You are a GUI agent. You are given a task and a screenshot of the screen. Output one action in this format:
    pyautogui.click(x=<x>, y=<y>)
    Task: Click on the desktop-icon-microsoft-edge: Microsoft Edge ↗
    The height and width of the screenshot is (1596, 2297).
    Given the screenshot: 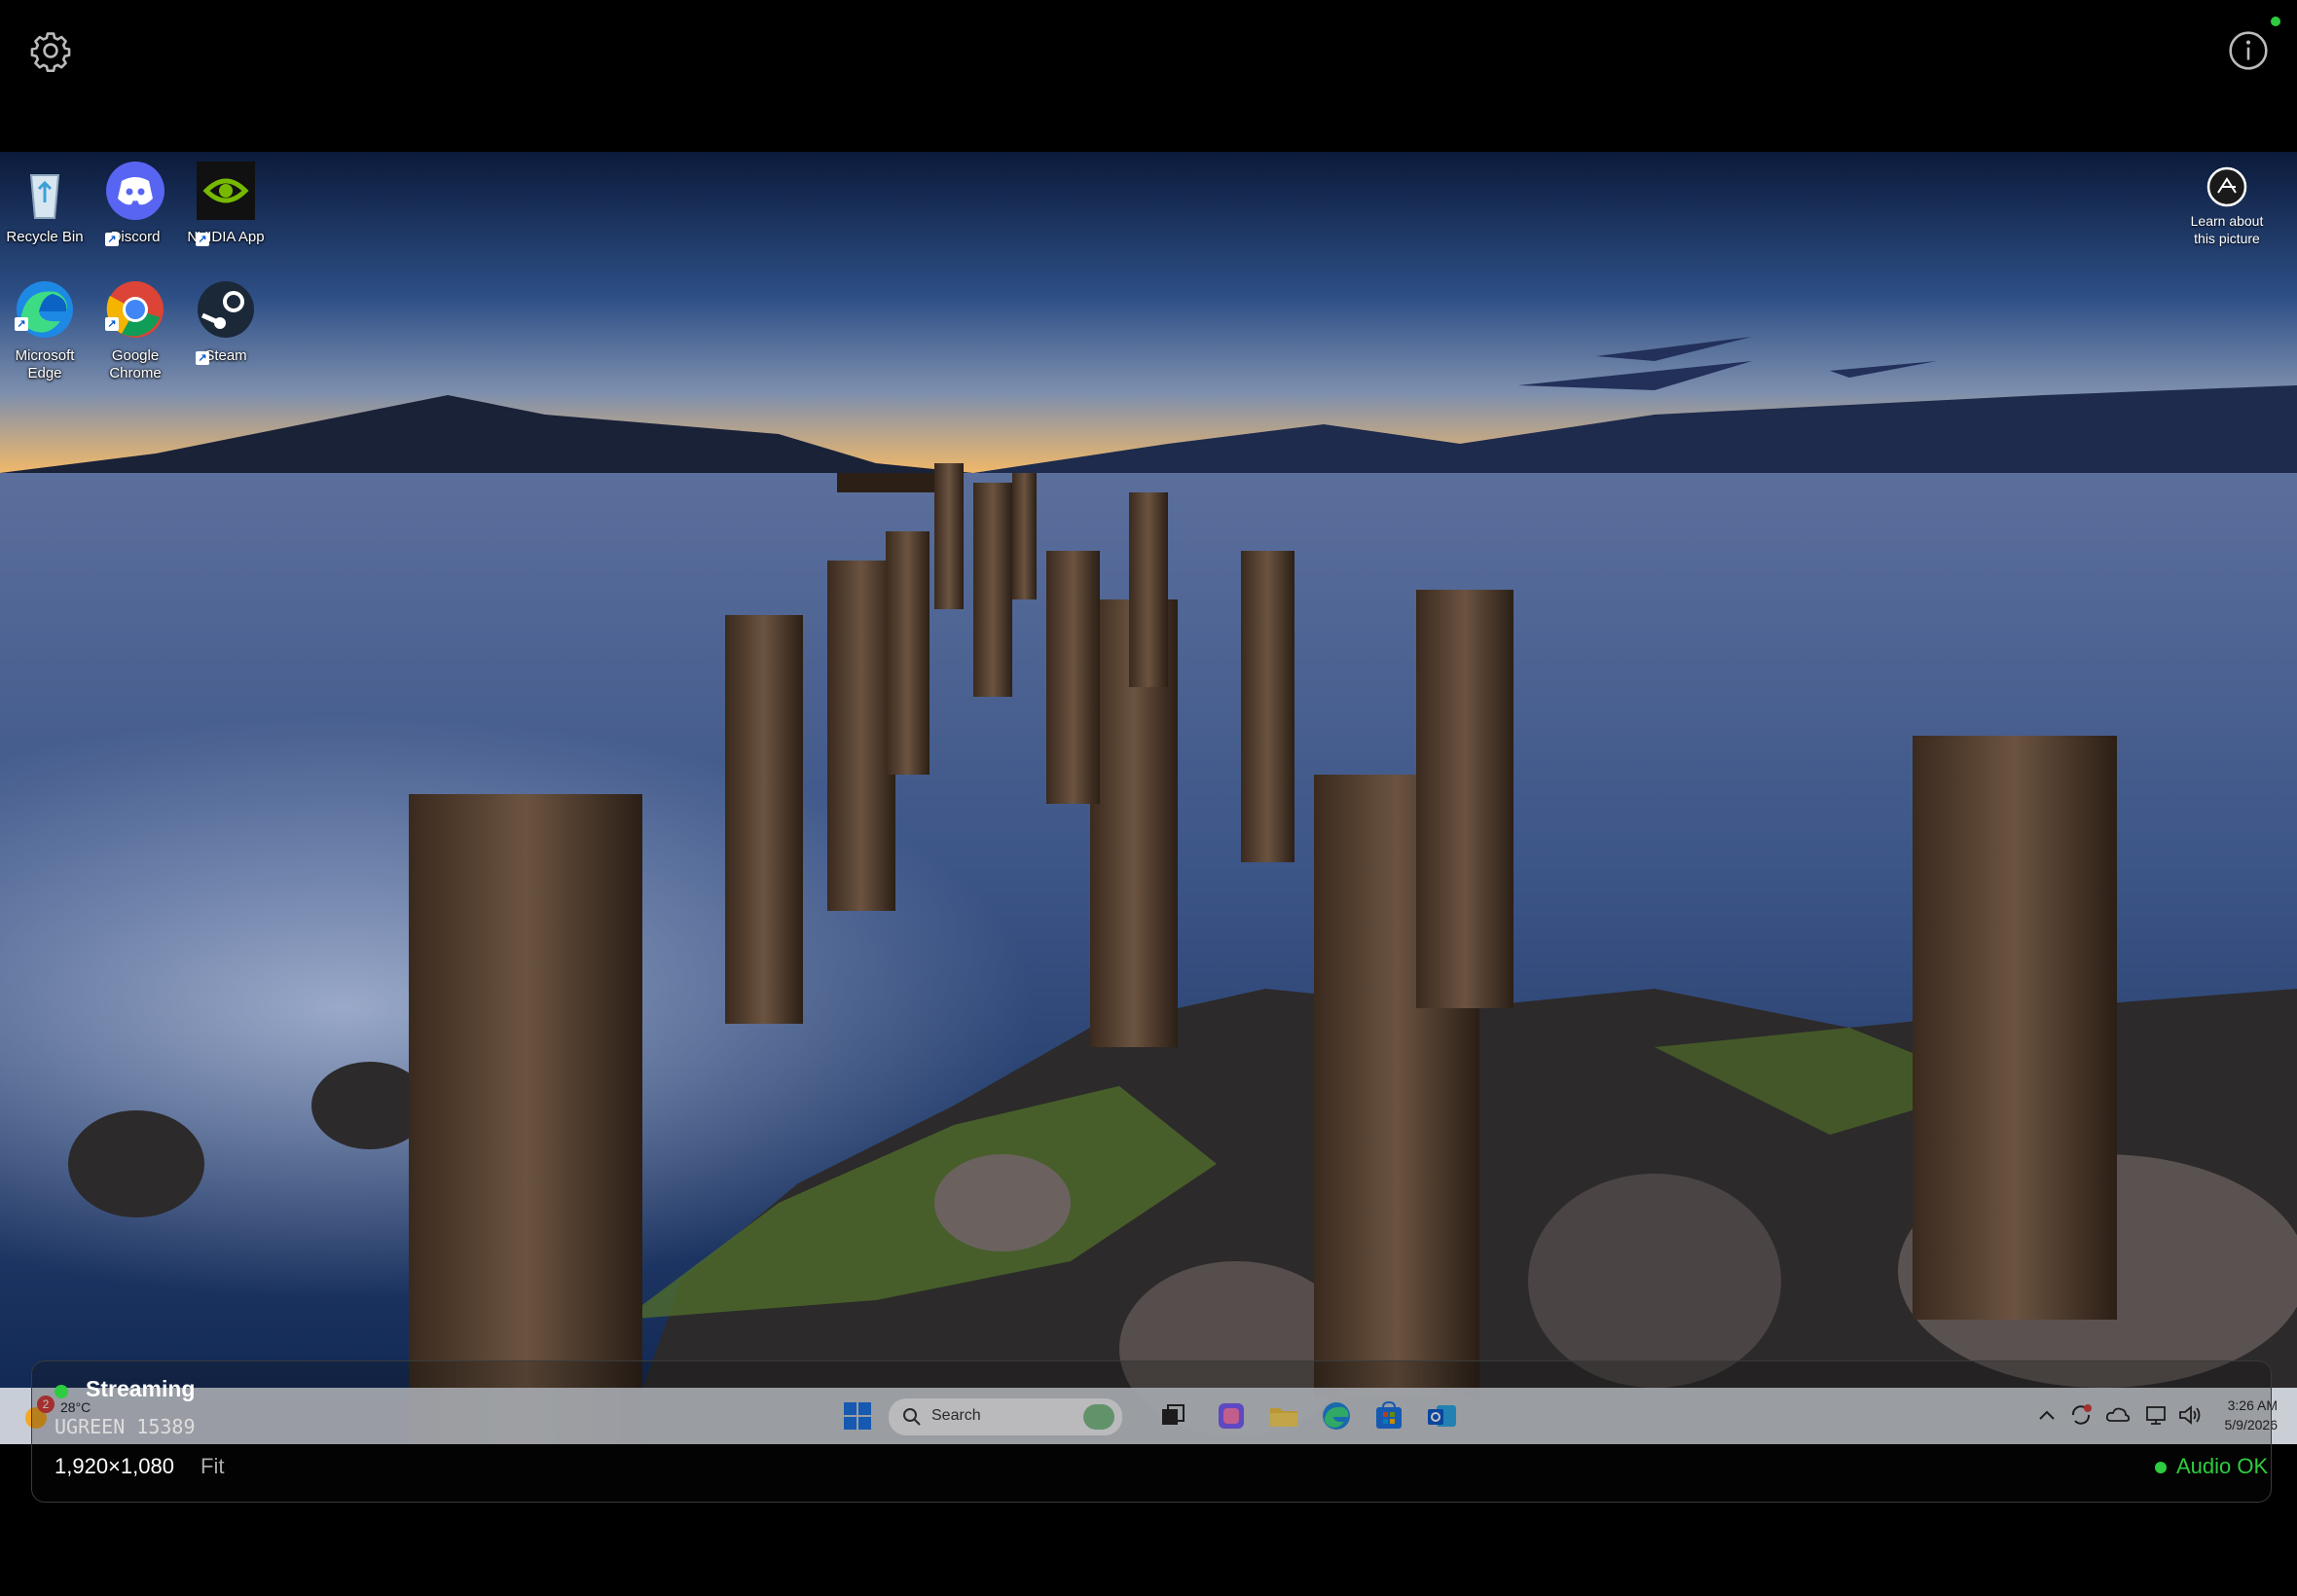 What is the action you would take?
    pyautogui.click(x=45, y=330)
    